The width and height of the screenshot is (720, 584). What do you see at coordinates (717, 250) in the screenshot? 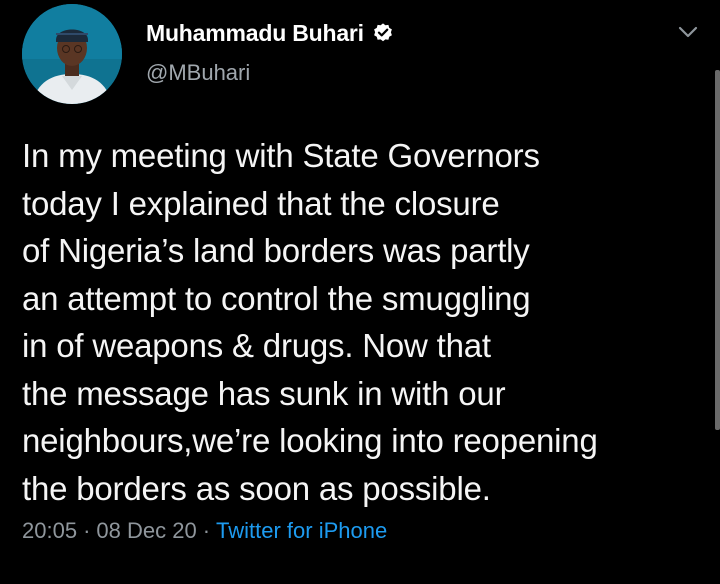
I see `scrollbar` at bounding box center [717, 250].